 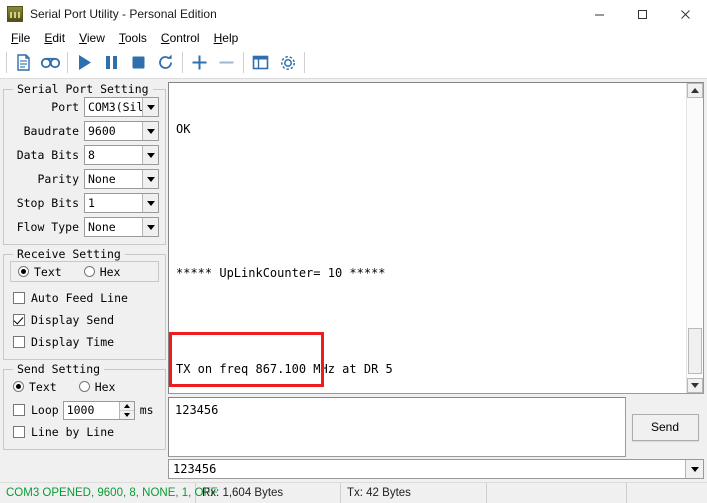 What do you see at coordinates (184, 37) in the screenshot?
I see `menu-control-rest: ontrol` at bounding box center [184, 37].